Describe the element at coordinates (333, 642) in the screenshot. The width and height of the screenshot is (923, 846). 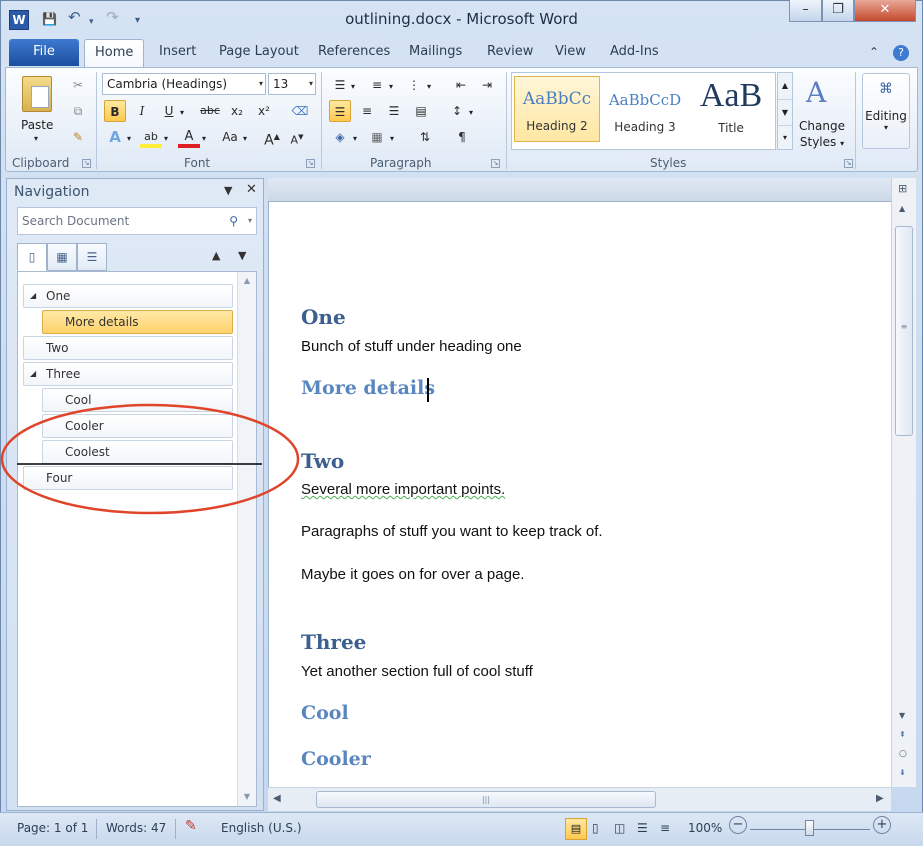
I see `doc-heading-three: Three` at that location.